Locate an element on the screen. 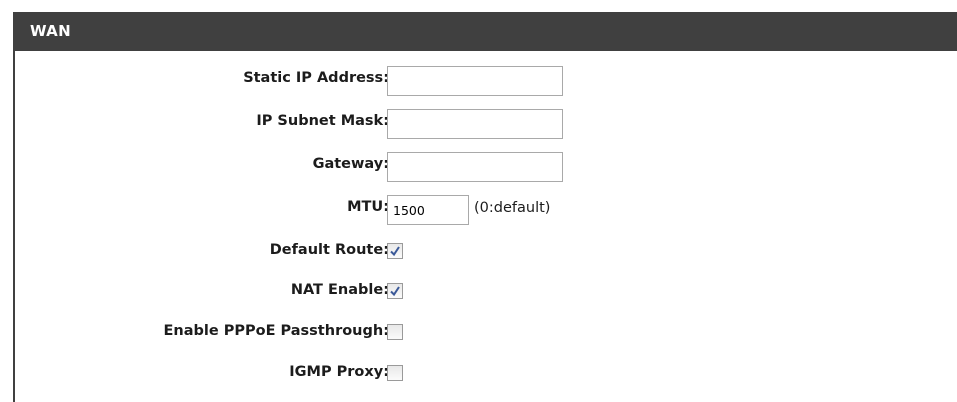 The height and width of the screenshot is (402, 957). pppoe-passthrough-row: Enable PPPoE Passthrough: is located at coordinates (485, 333).